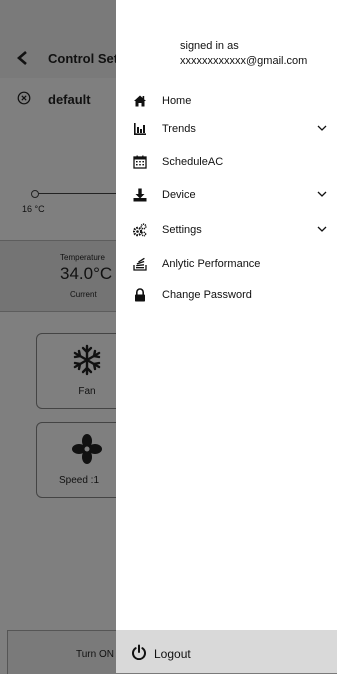  What do you see at coordinates (139, 652) in the screenshot?
I see `power-icon` at bounding box center [139, 652].